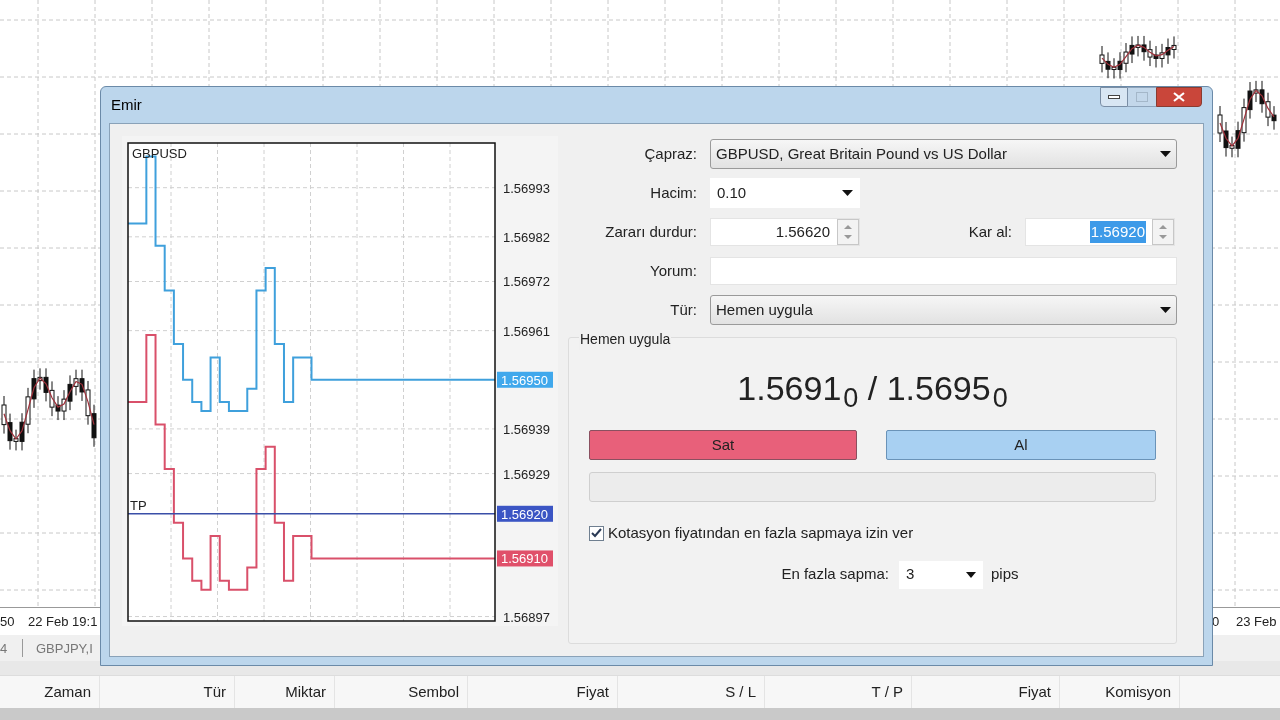 The image size is (1280, 720). Describe the element at coordinates (1021, 445) in the screenshot. I see `buy-button: Al` at that location.